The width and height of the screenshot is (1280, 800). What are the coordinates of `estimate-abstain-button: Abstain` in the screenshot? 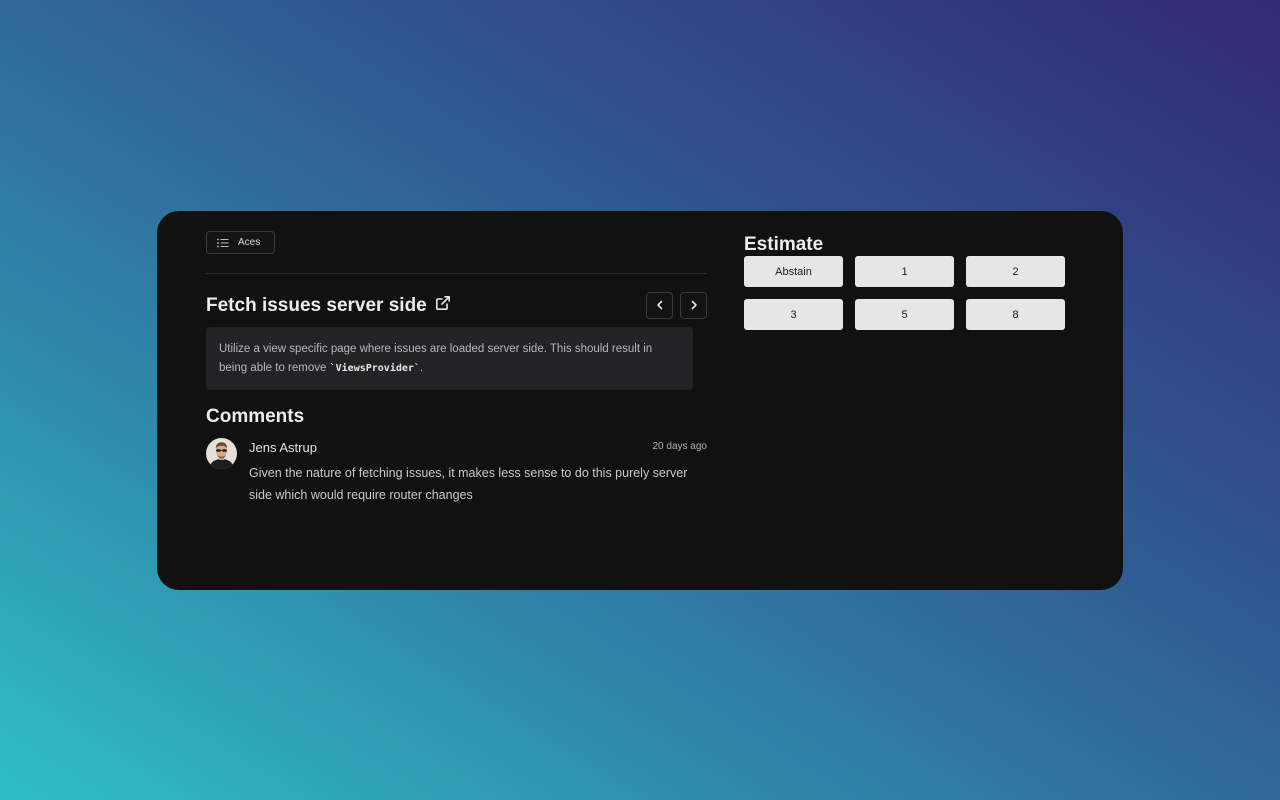 It's located at (793, 271).